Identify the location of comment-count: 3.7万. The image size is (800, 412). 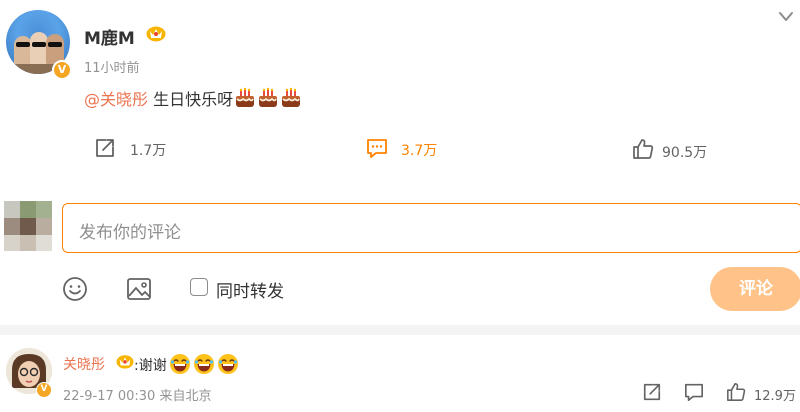
(419, 150).